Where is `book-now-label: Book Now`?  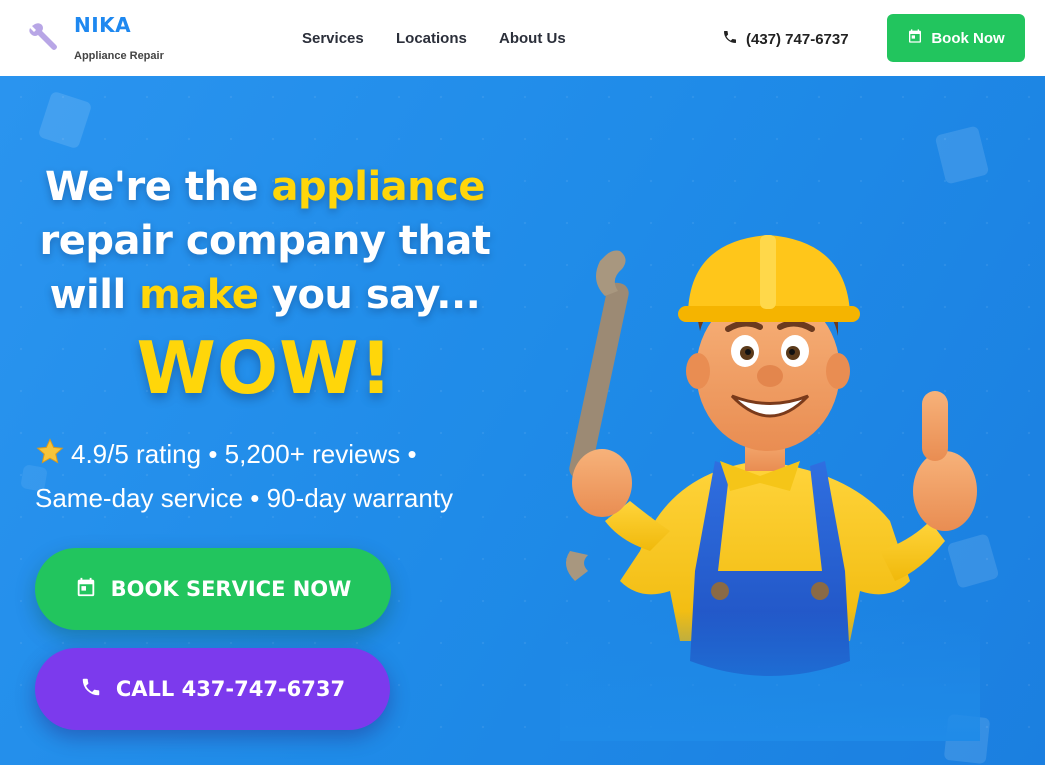
book-now-label: Book Now is located at coordinates (968, 38).